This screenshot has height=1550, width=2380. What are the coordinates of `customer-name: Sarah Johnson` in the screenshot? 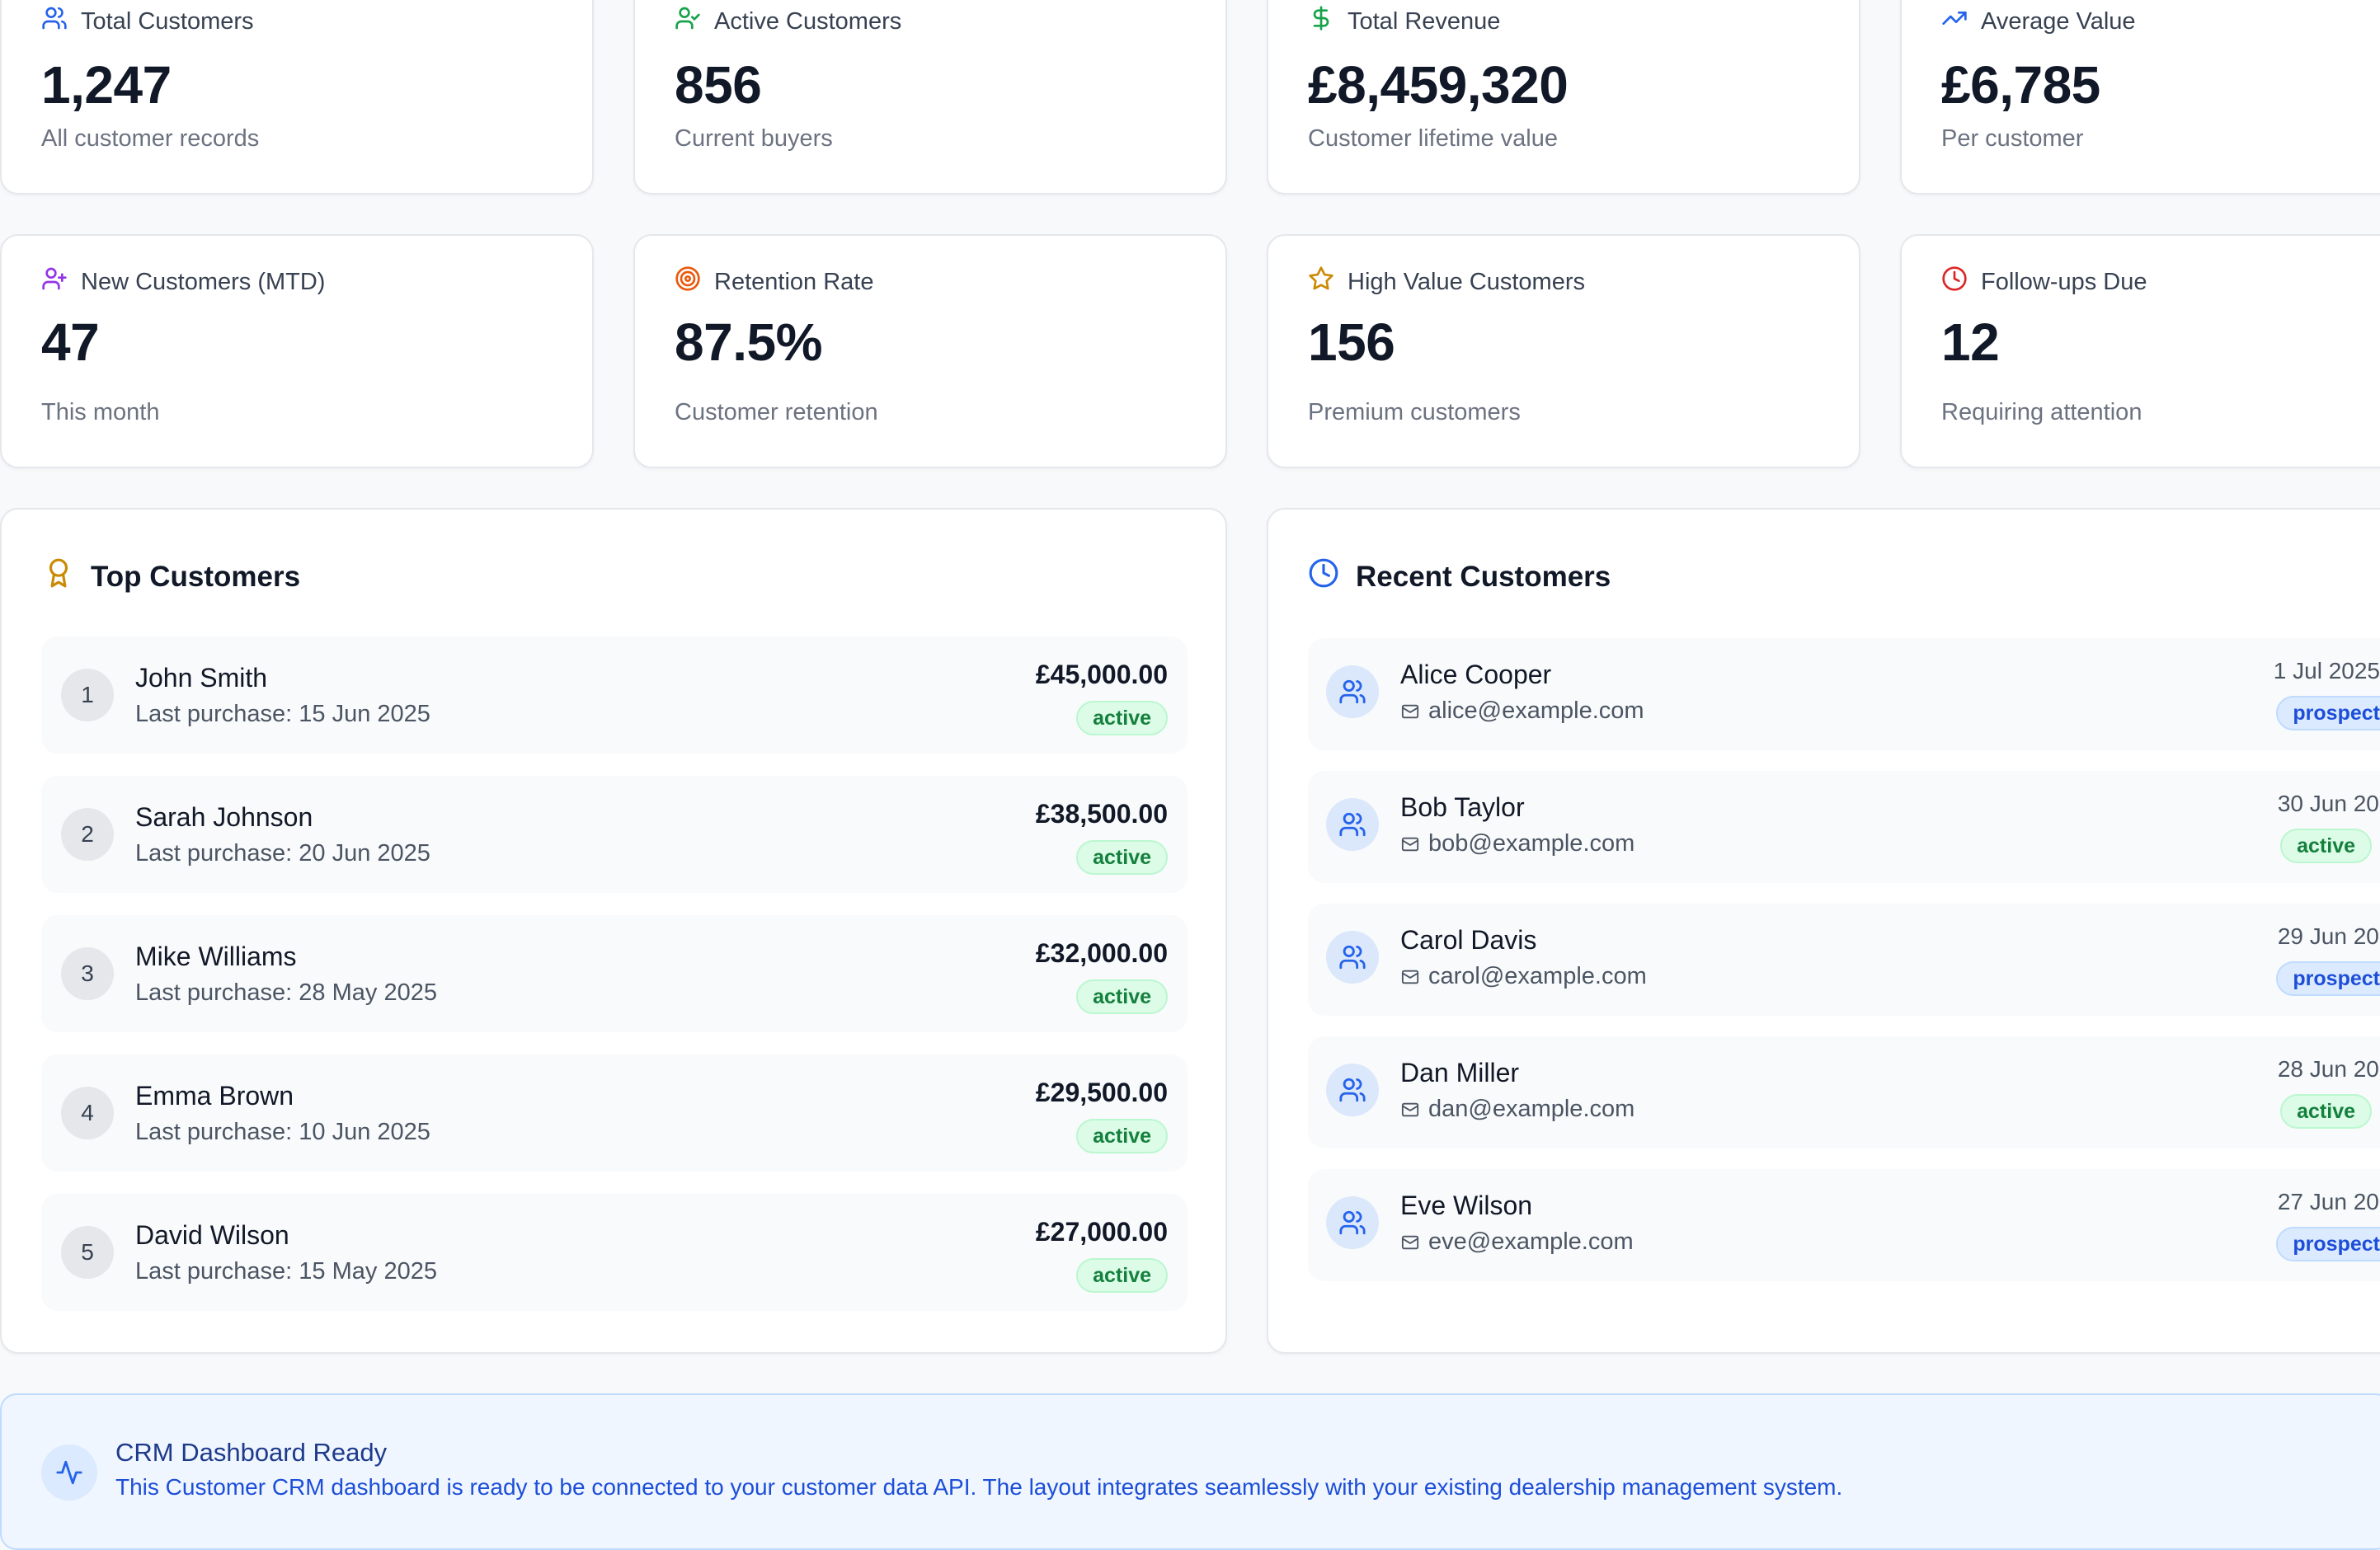 It's located at (224, 817).